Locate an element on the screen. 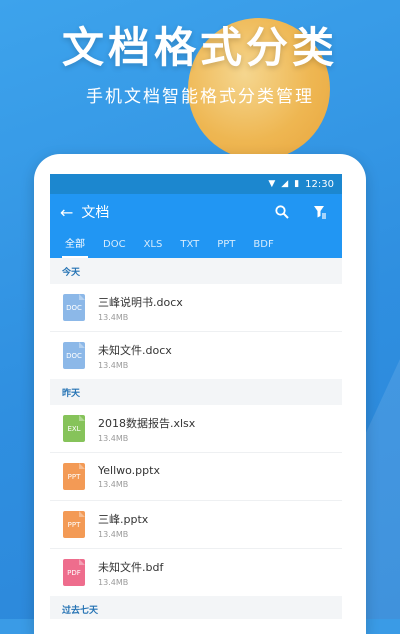 The image size is (400, 634). list-item: PPT Yellwo.pptx 13.4MB is located at coordinates (196, 477).